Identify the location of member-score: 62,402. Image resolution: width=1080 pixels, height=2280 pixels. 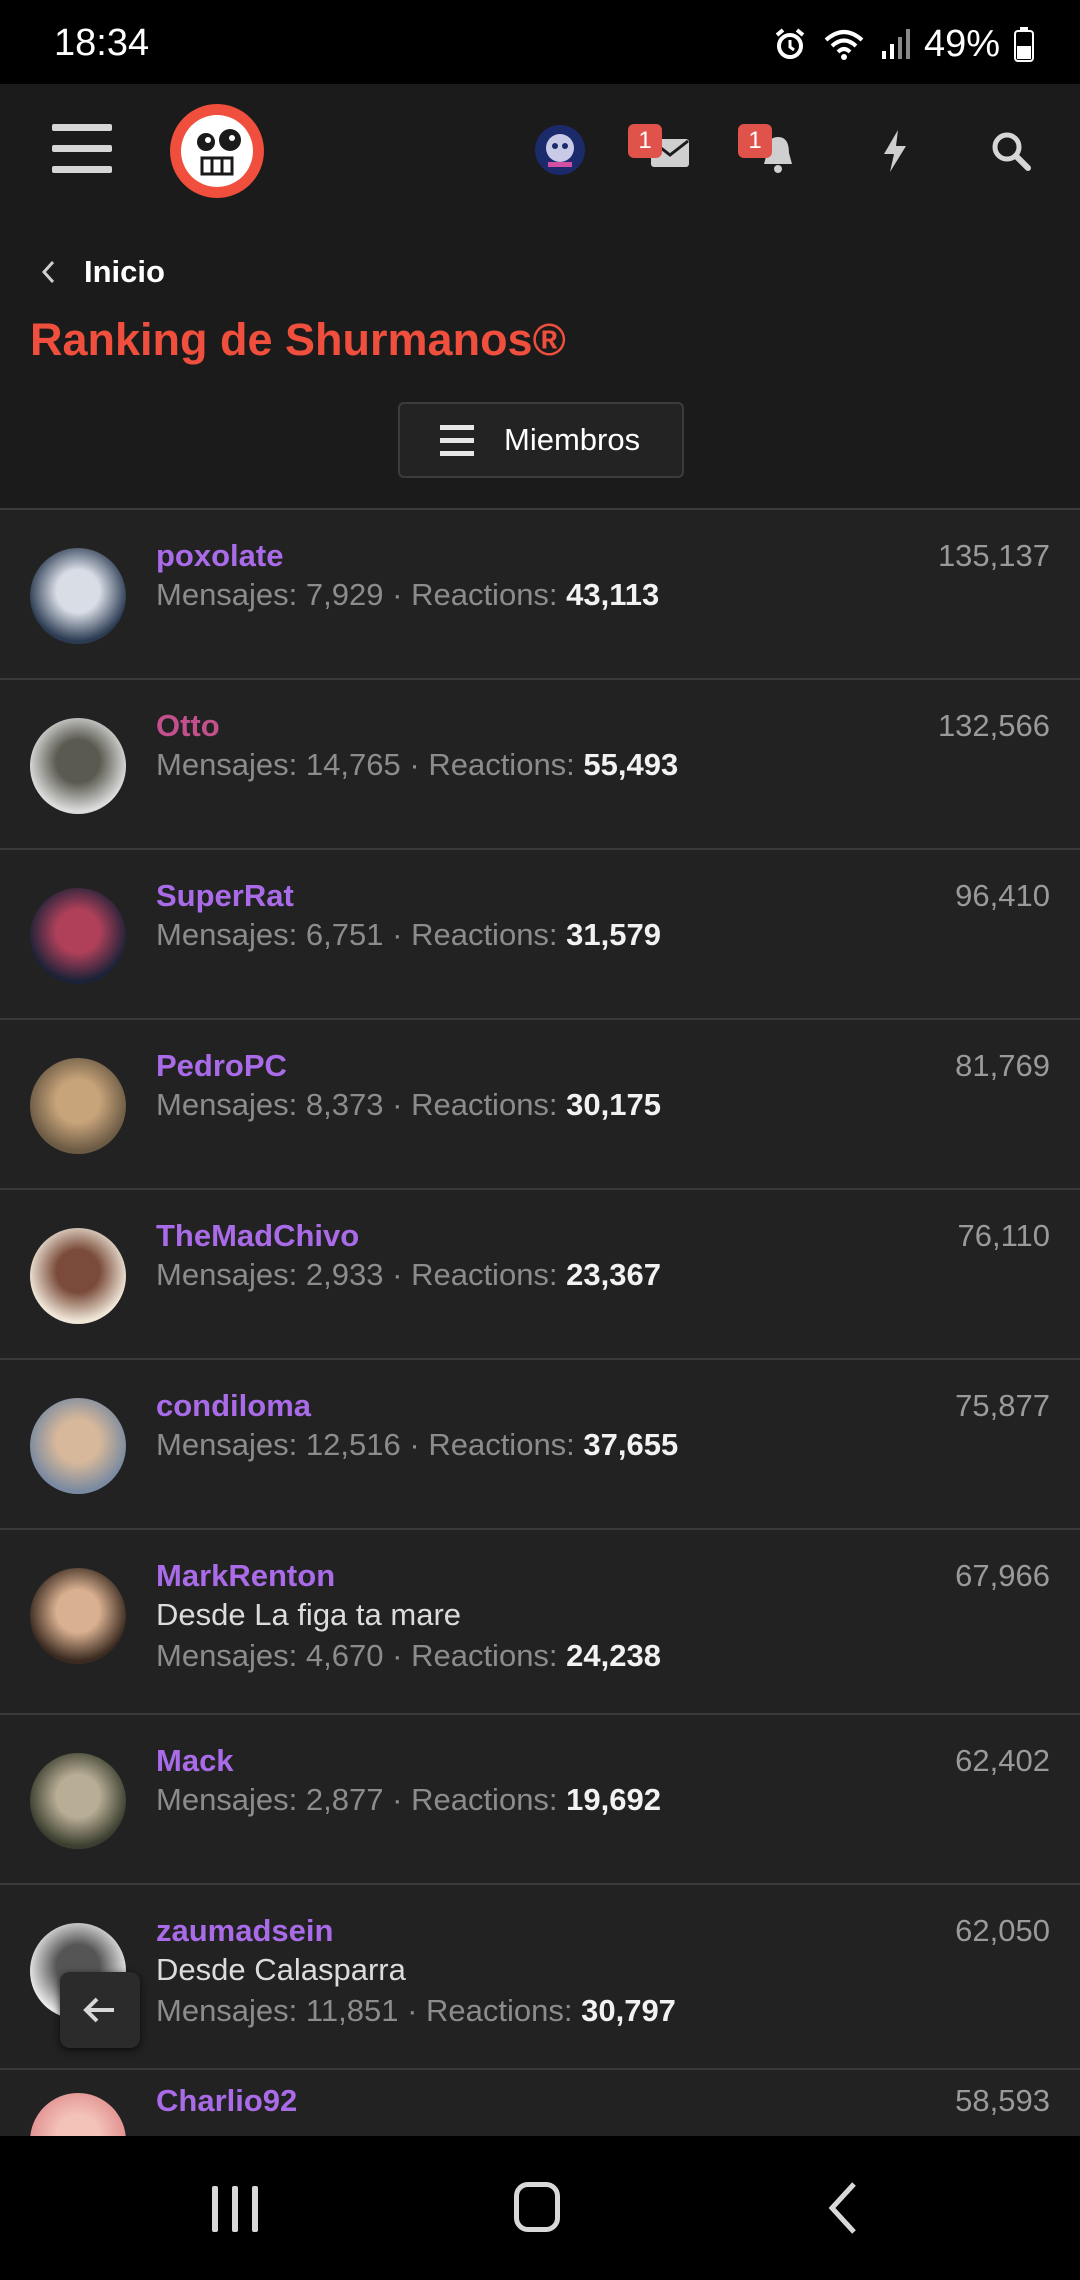
(1002, 1760).